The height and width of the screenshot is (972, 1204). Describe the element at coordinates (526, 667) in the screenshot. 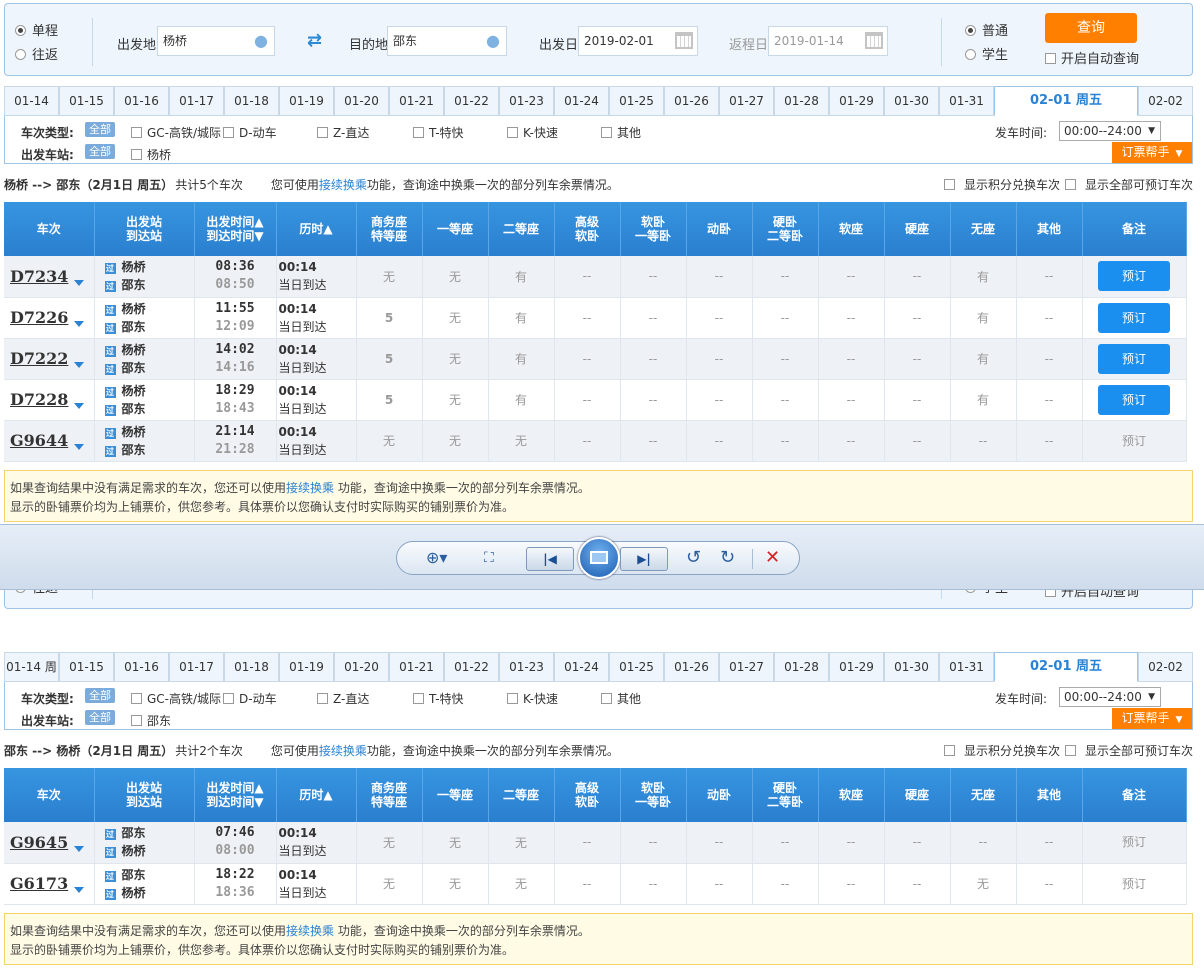

I see `date-tab: 01-23` at that location.